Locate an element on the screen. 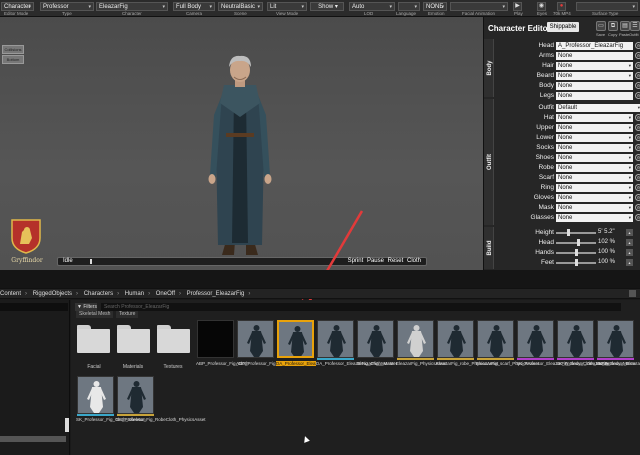 This screenshot has width=640, height=455. body-select: None is located at coordinates (594, 86).